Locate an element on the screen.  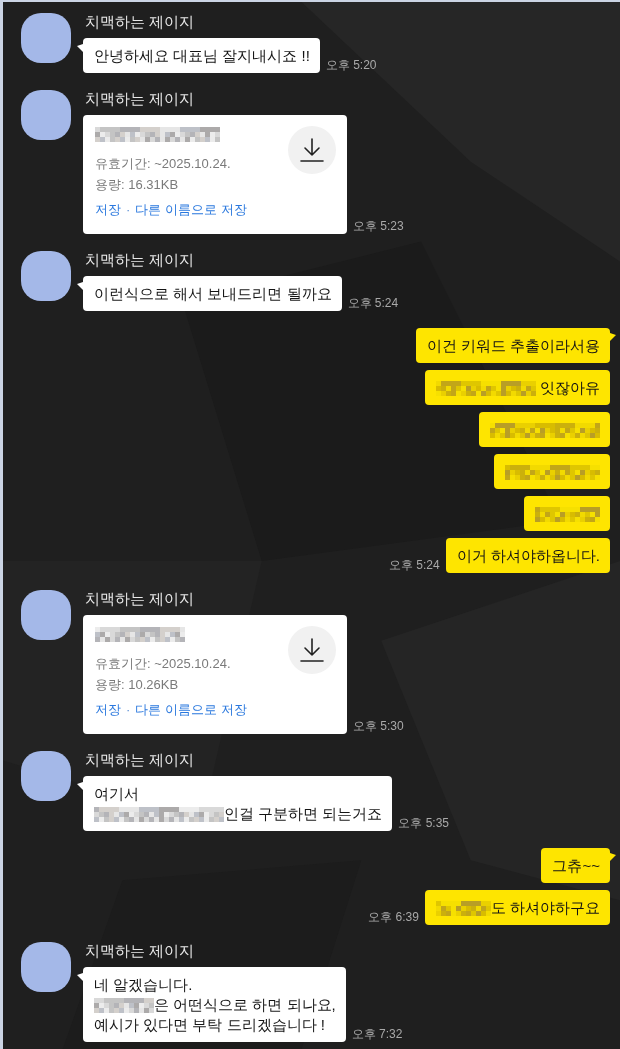
message-time: 오후 6:39 is located at coordinates (393, 917).